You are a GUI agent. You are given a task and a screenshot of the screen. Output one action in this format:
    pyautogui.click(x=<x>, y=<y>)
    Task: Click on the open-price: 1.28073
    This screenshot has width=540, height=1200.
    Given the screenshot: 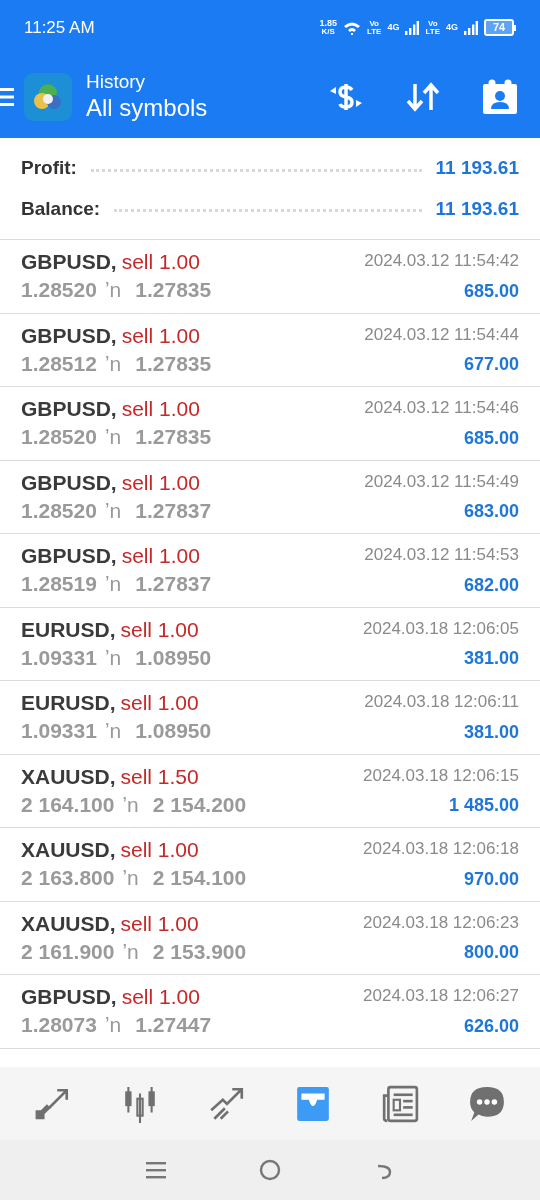 What is the action you would take?
    pyautogui.click(x=59, y=1025)
    